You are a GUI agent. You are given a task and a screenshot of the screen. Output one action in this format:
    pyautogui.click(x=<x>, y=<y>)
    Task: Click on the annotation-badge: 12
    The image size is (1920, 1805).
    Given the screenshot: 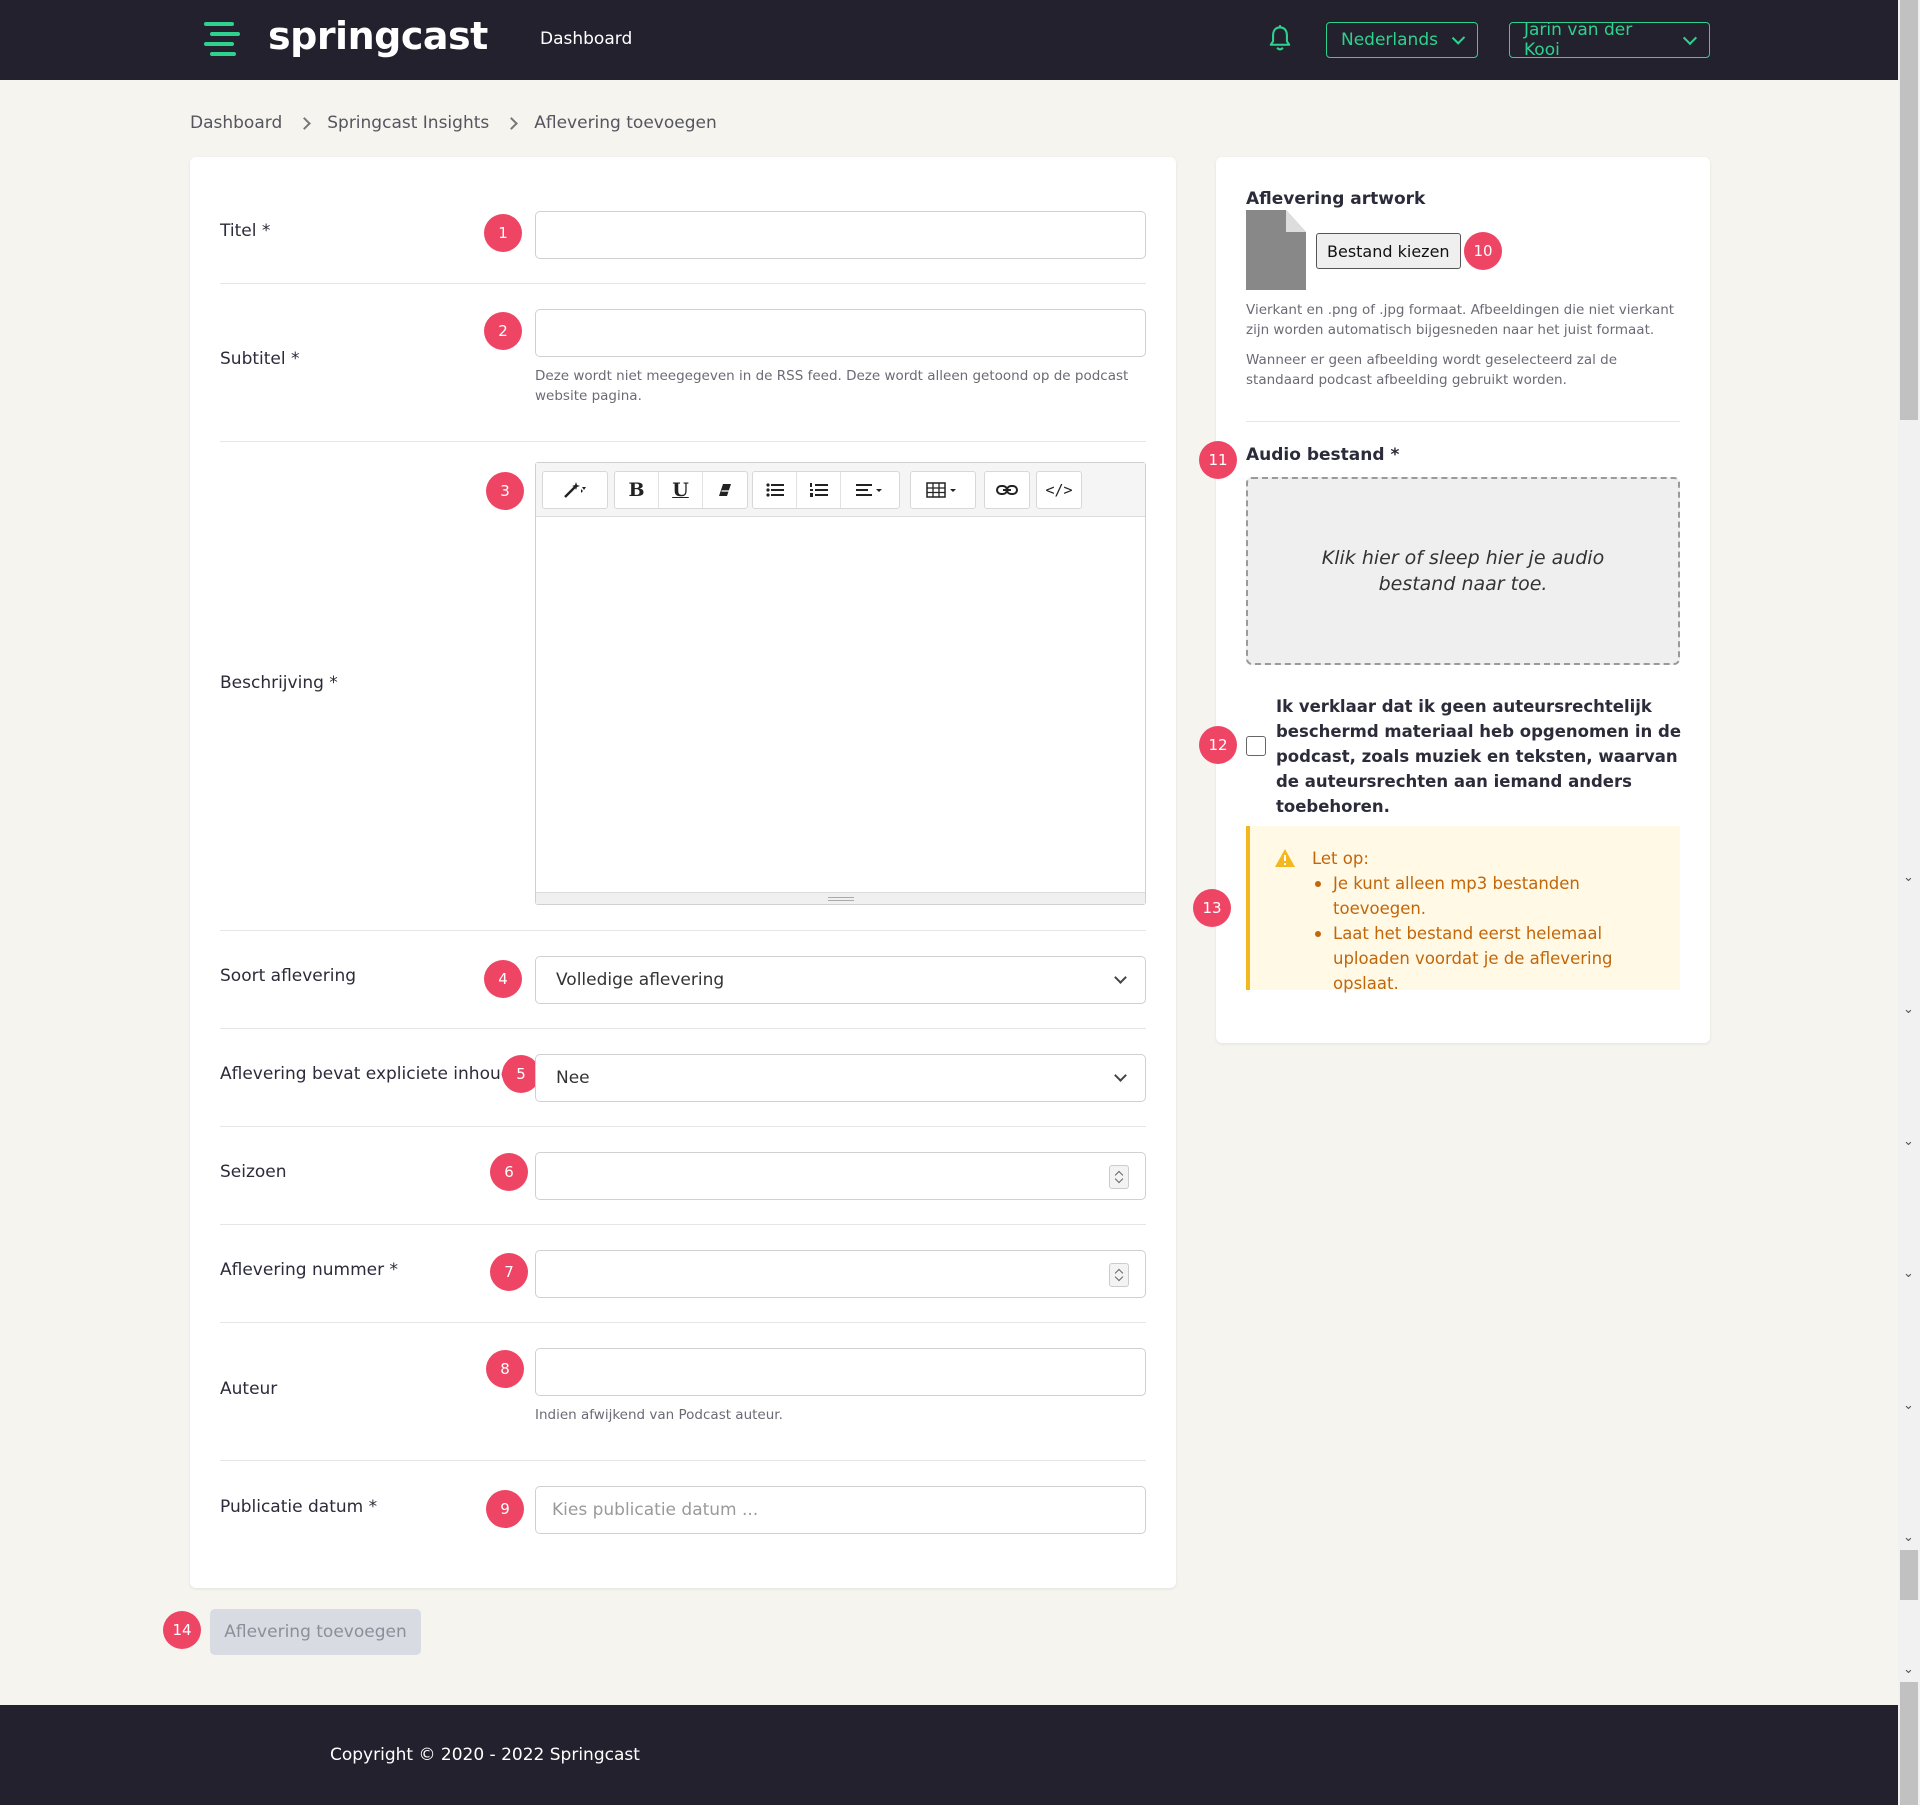 What is the action you would take?
    pyautogui.click(x=1218, y=745)
    